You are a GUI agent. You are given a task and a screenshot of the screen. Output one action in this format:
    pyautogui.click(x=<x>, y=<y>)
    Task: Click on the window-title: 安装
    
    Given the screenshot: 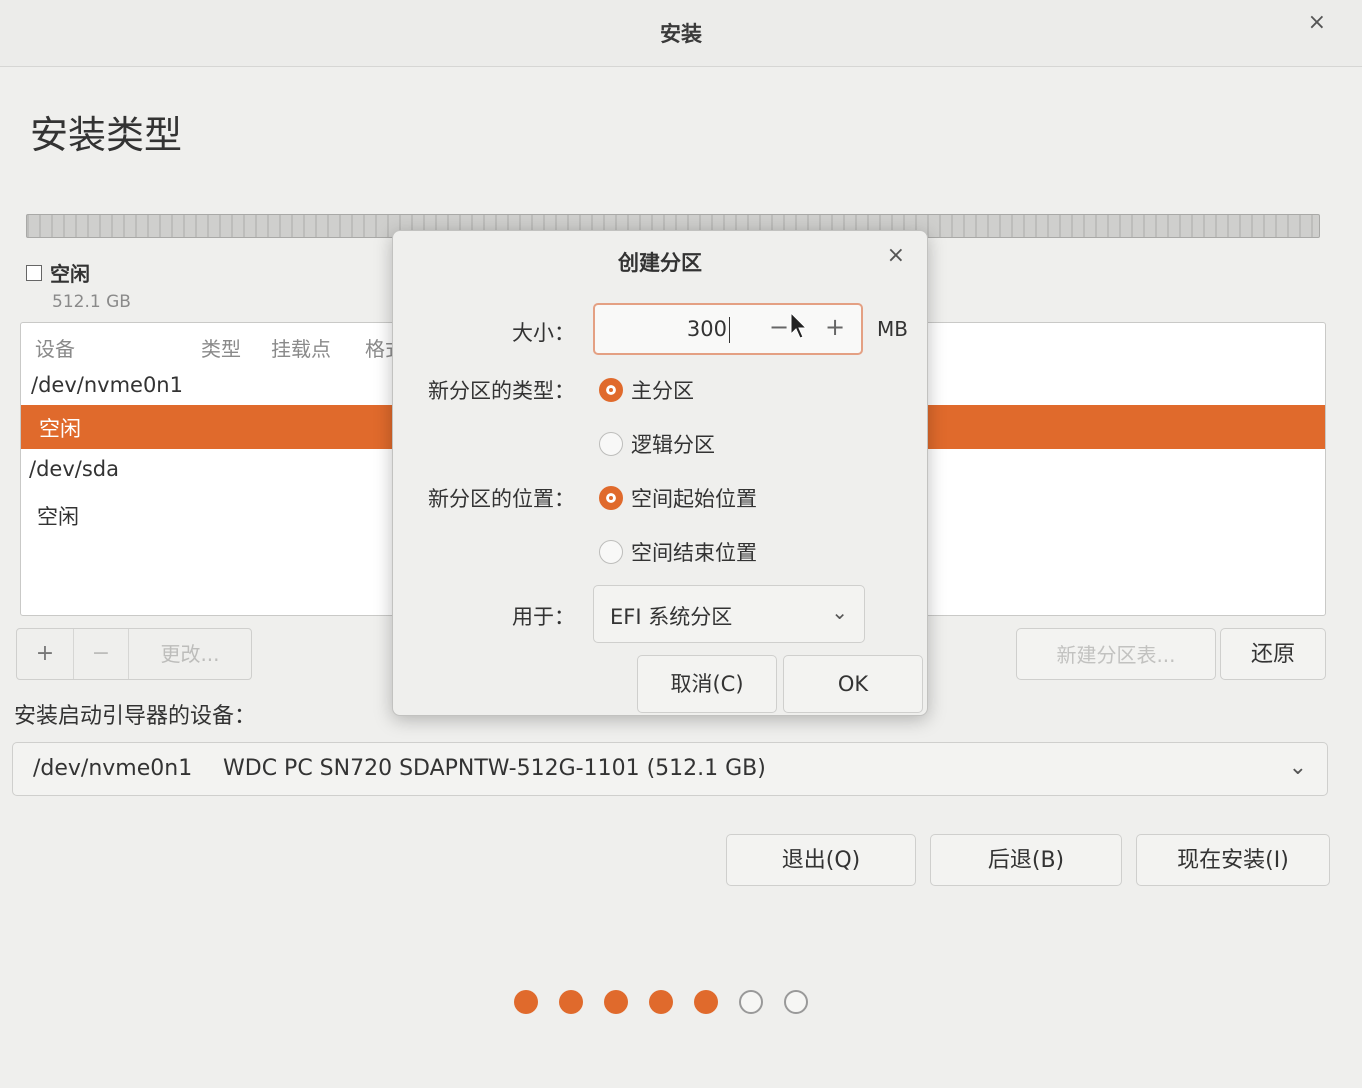 What is the action you would take?
    pyautogui.click(x=681, y=34)
    